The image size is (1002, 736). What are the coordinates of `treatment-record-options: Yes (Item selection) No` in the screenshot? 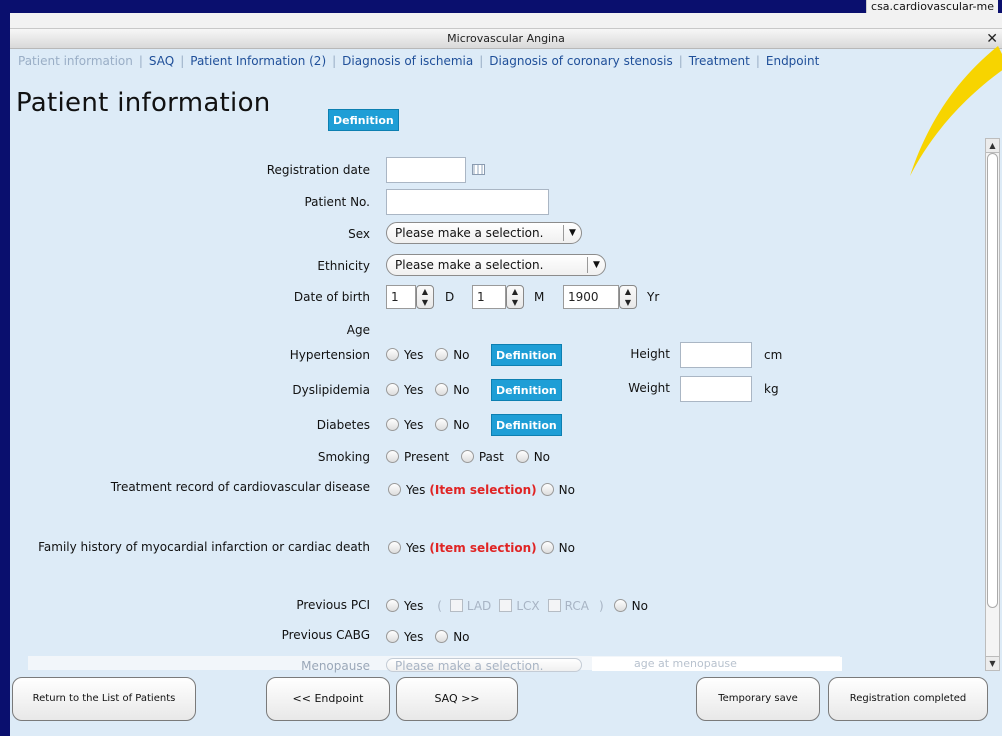 It's located at (481, 490).